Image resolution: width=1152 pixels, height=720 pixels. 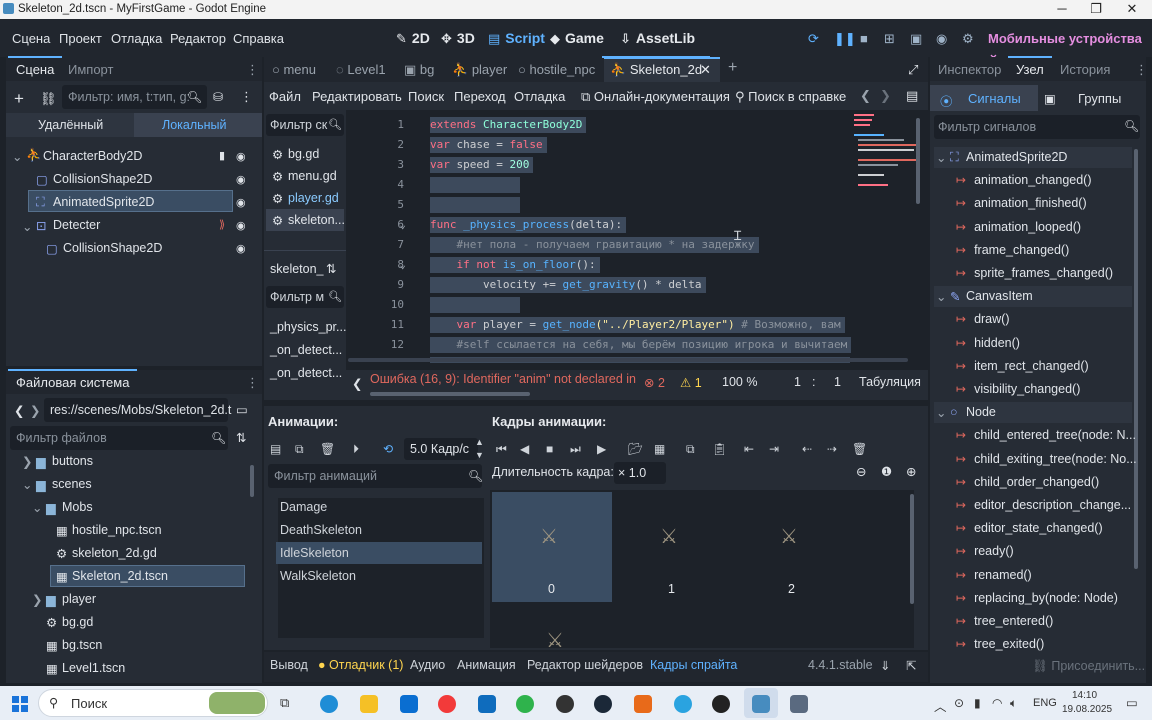 What do you see at coordinates (321, 530) in the screenshot?
I see `animation-item: DeathSkeleton` at bounding box center [321, 530].